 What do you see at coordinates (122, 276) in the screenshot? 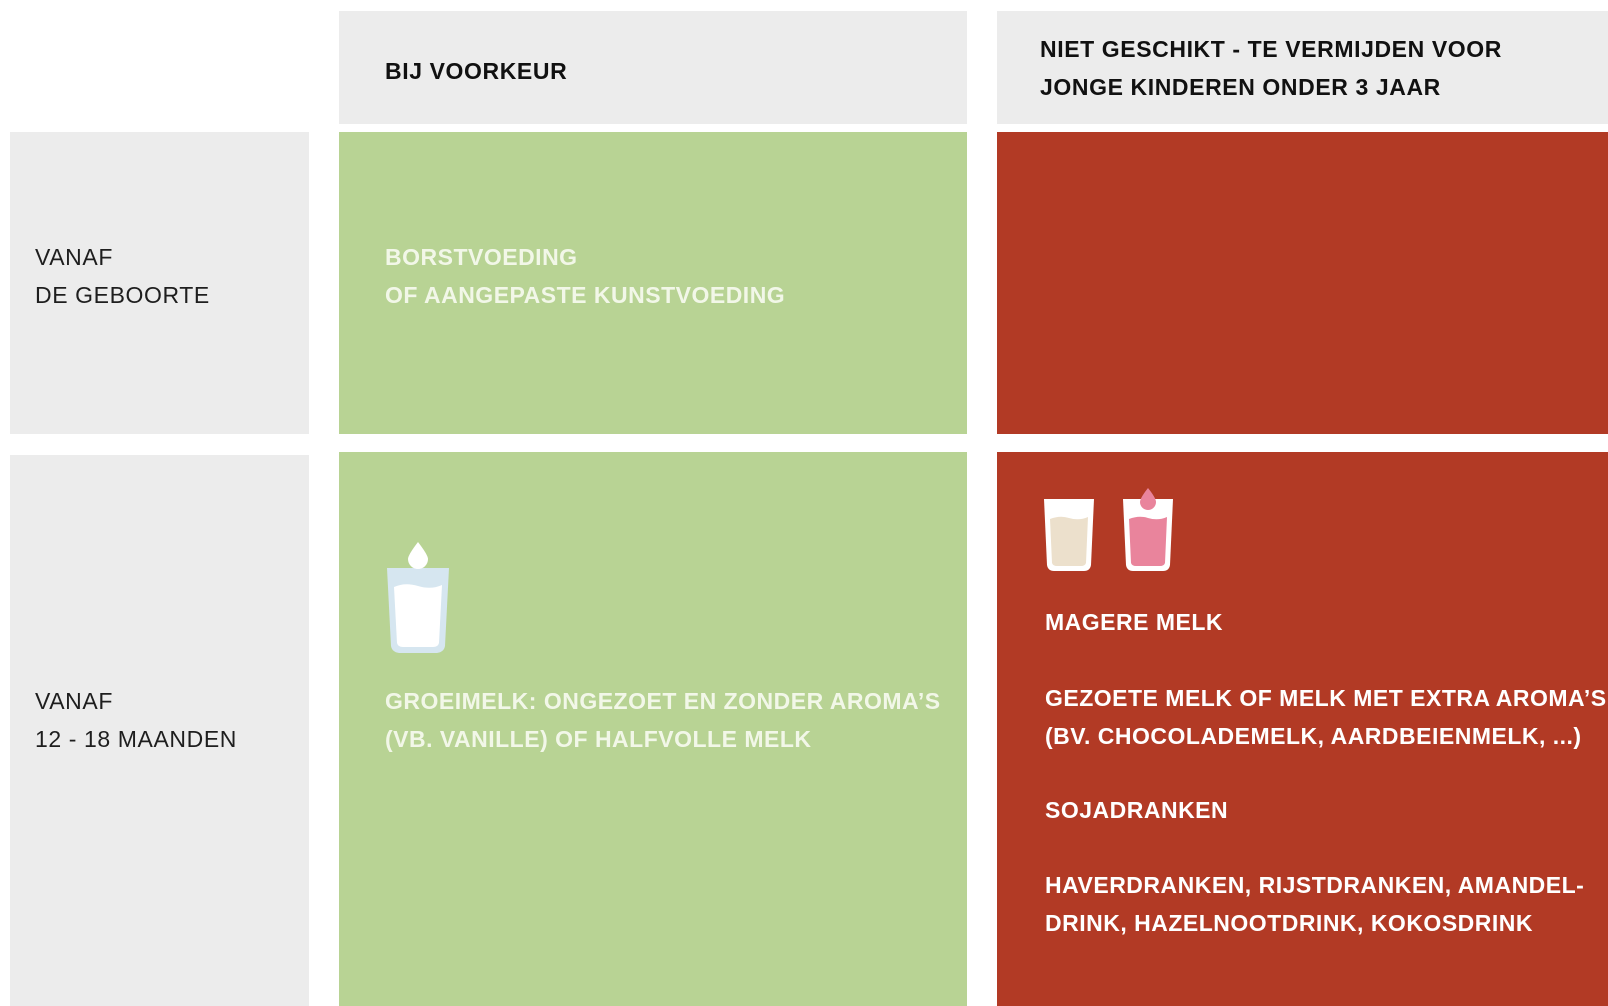
I see `row-1-age-label: VANAF DE GEBOORTE` at bounding box center [122, 276].